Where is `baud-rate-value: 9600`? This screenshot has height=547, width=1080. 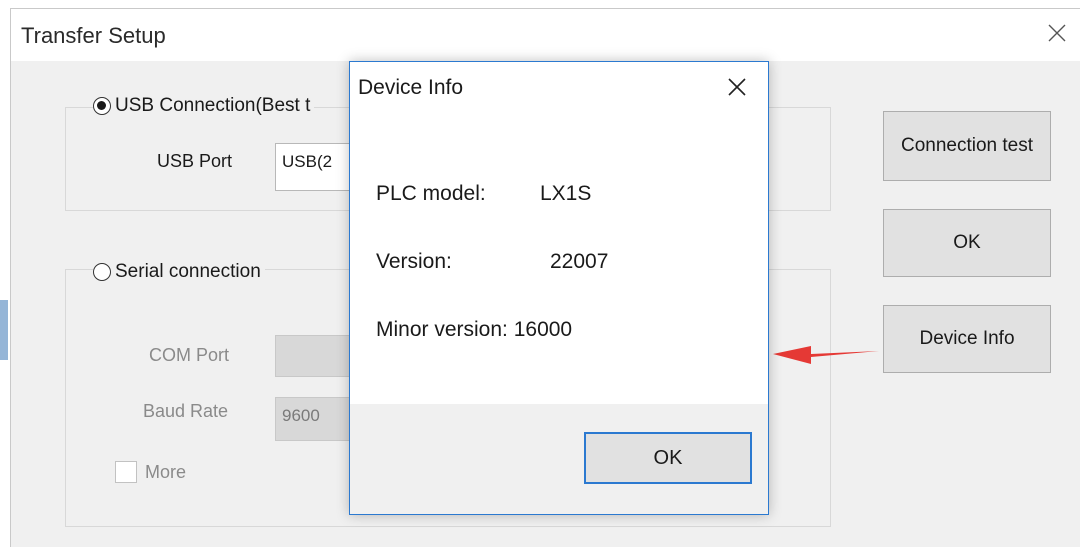
baud-rate-value: 9600 is located at coordinates (301, 415).